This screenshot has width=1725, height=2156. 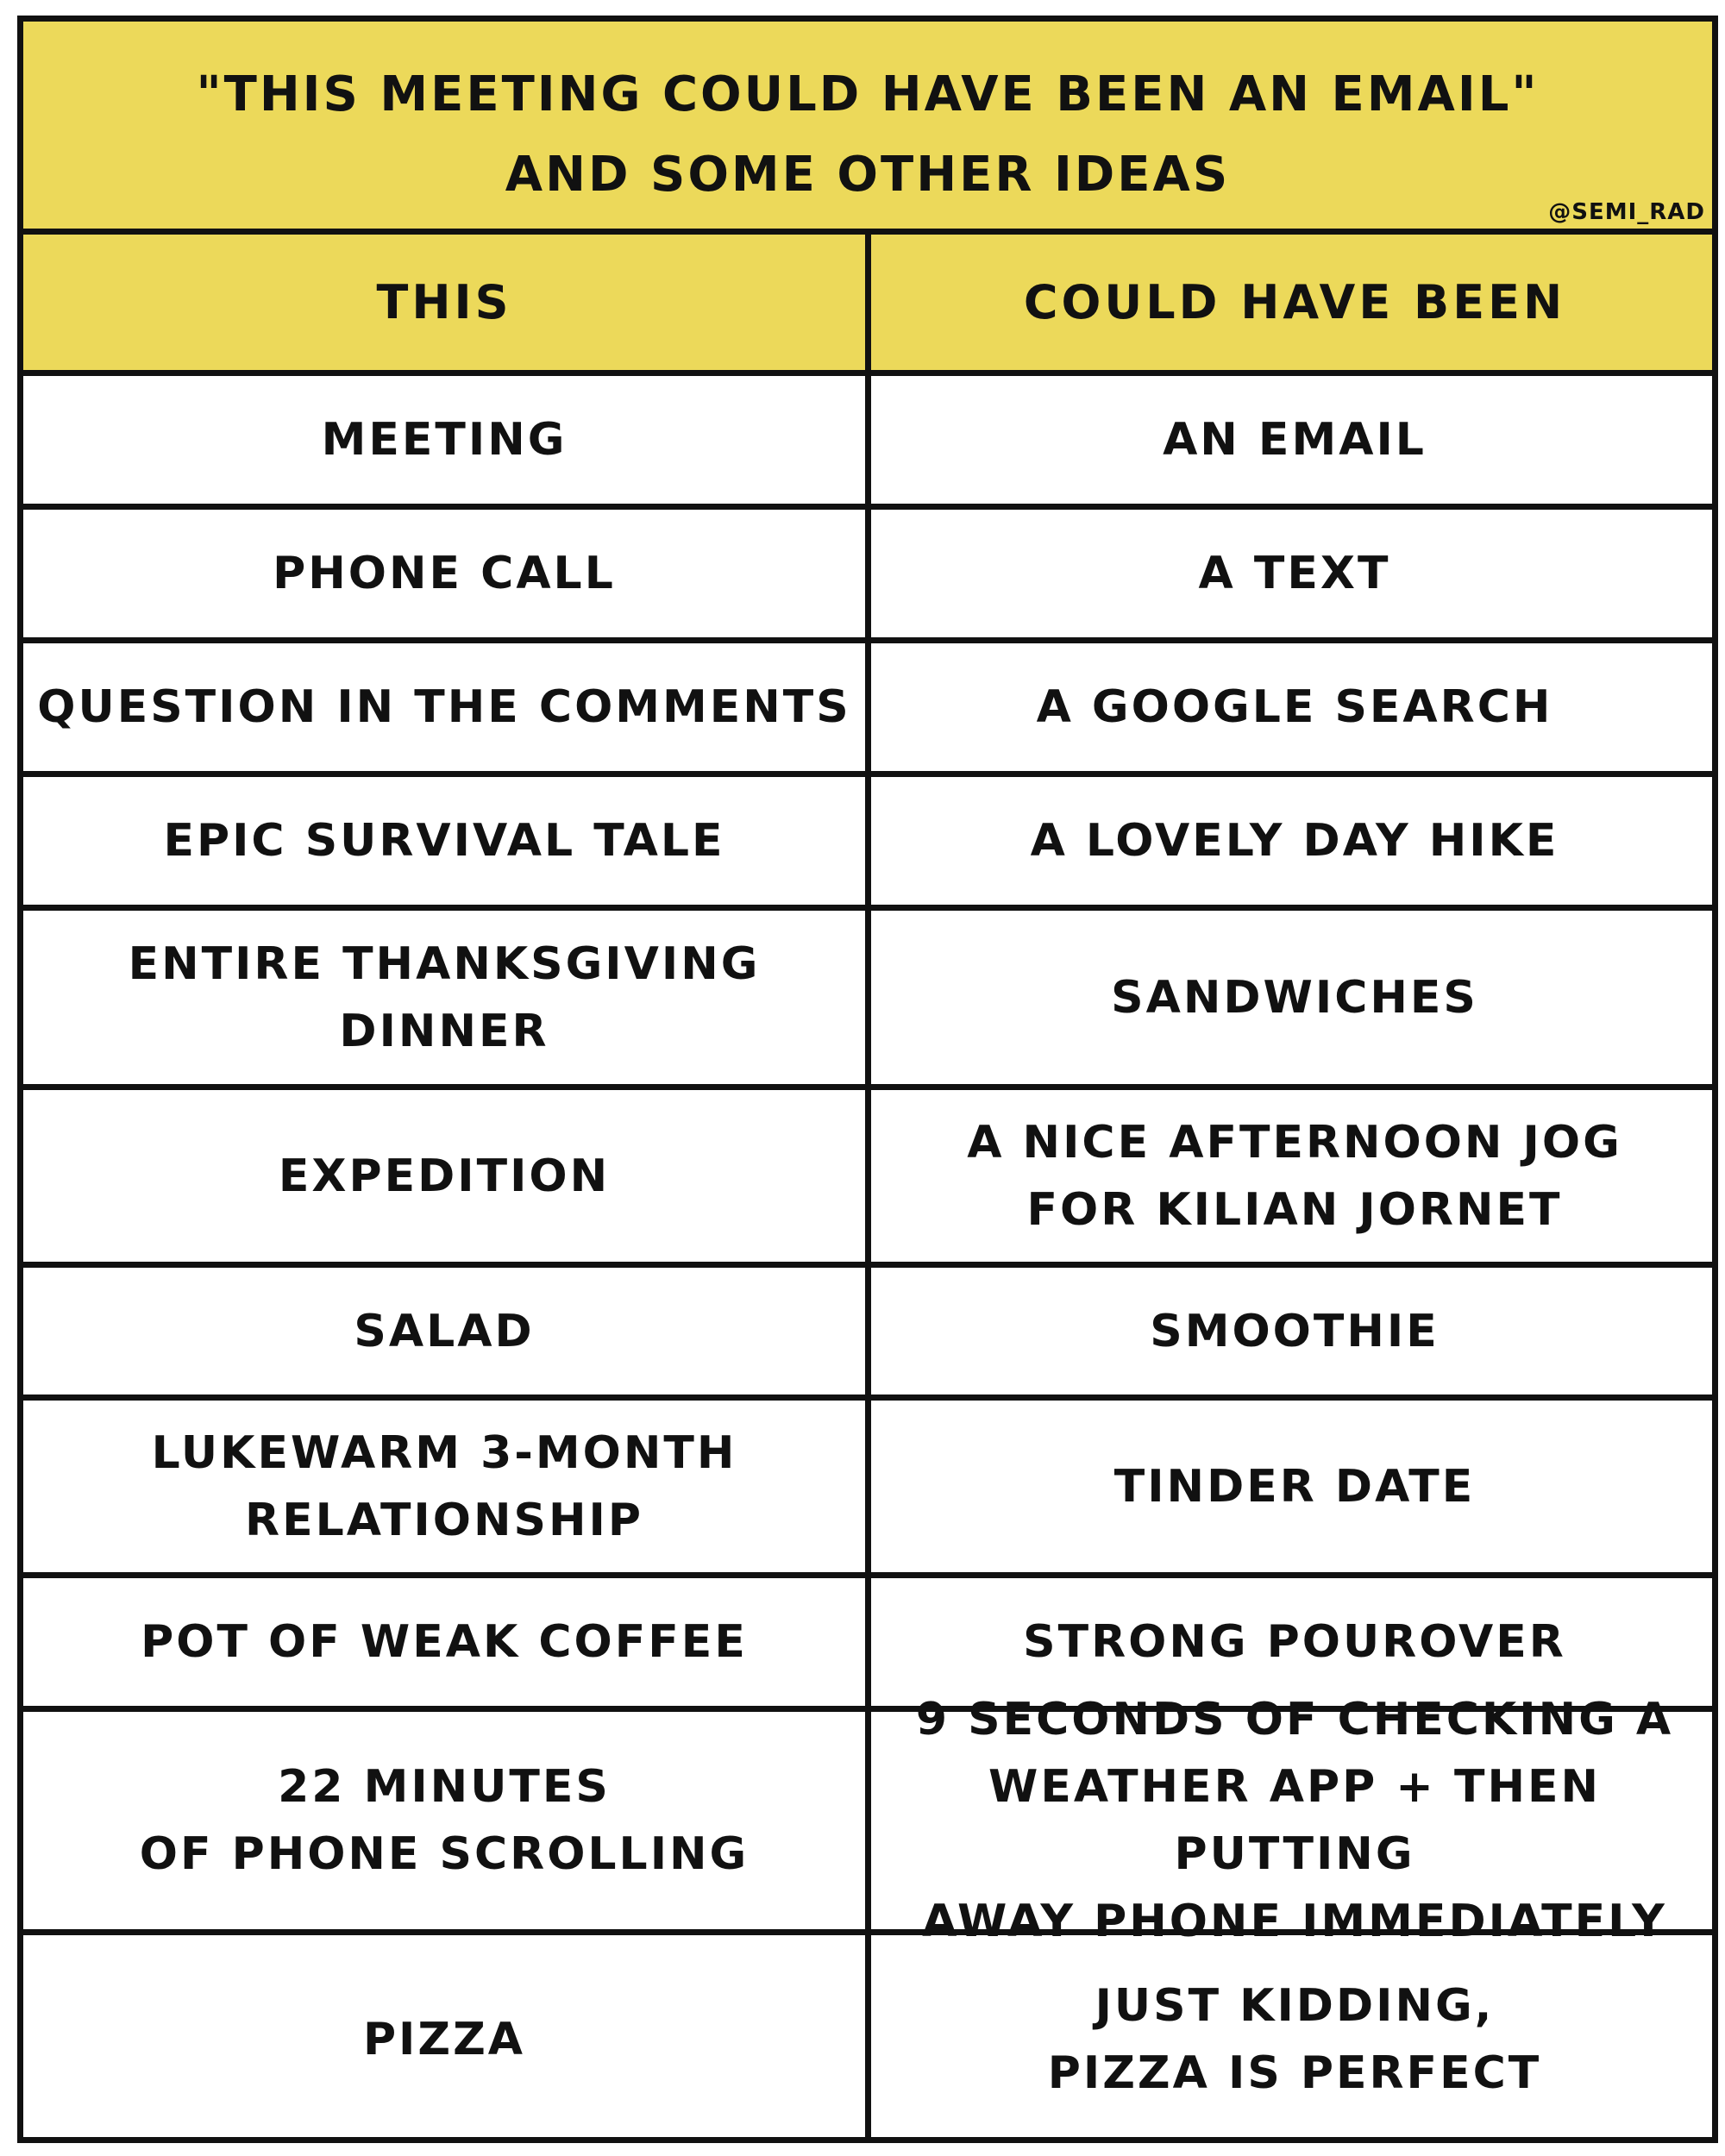 I want to click on header-could-have-been: COULD HAVE BEEN, so click(x=1294, y=301).